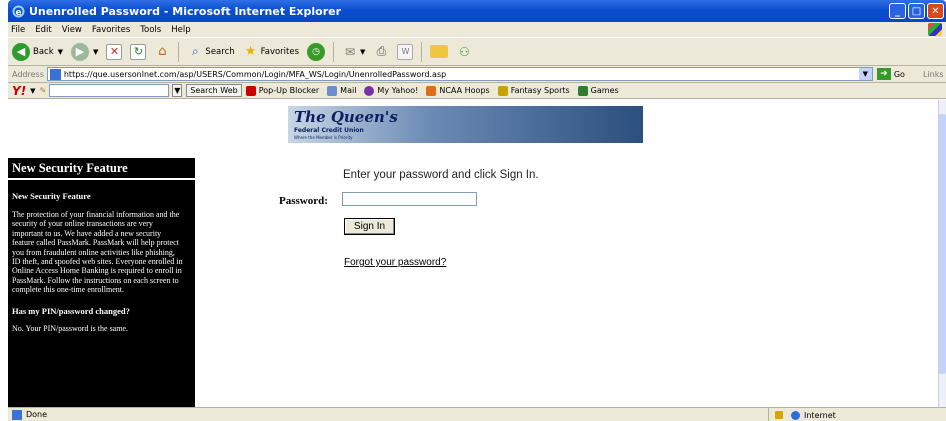 The height and width of the screenshot is (421, 946). Describe the element at coordinates (323, 137) in the screenshot. I see `logo-tagline: Where the Member is Priority` at that location.